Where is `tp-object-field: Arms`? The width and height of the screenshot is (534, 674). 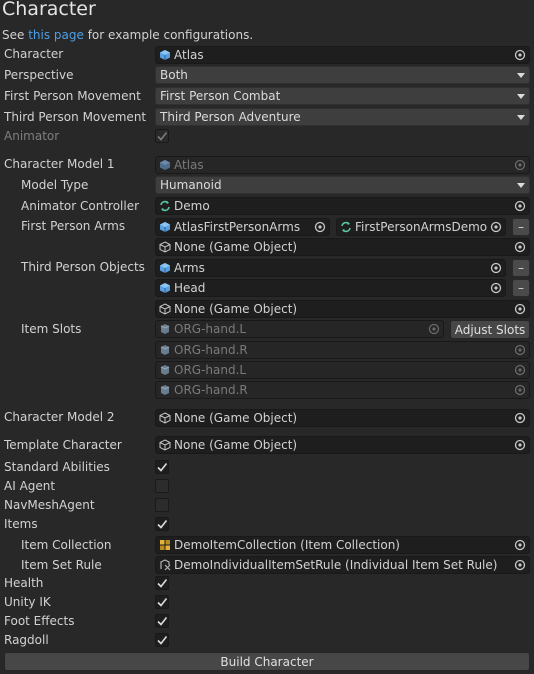
tp-object-field: Arms is located at coordinates (330, 268).